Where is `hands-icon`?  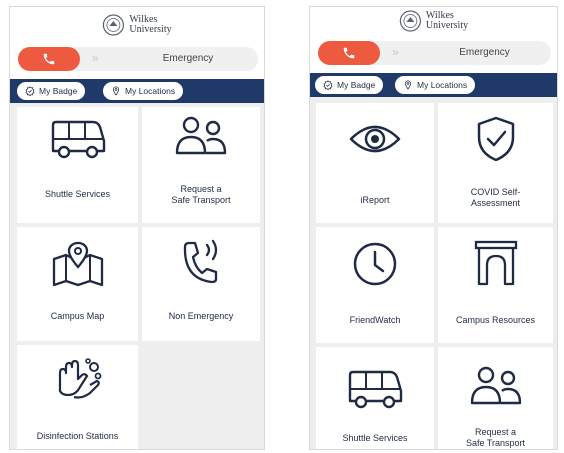
hands-icon is located at coordinates (79, 378).